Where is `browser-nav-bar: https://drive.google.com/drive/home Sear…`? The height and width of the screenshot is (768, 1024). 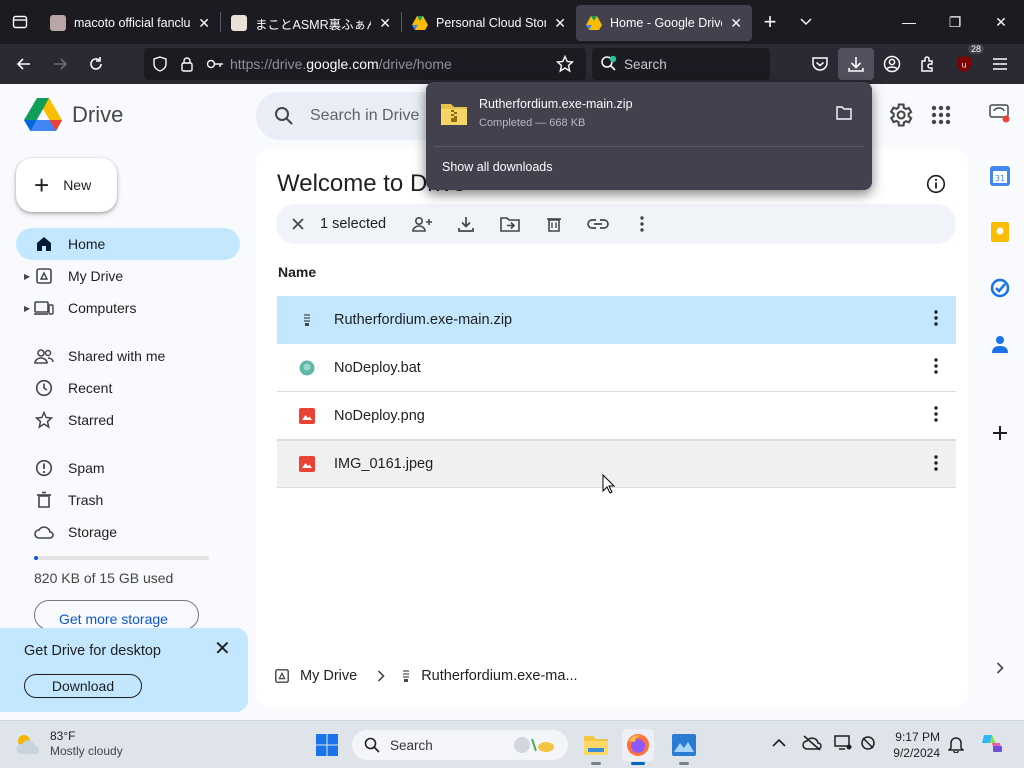
browser-nav-bar: https://drive.google.com/drive/home Sear… is located at coordinates (512, 64).